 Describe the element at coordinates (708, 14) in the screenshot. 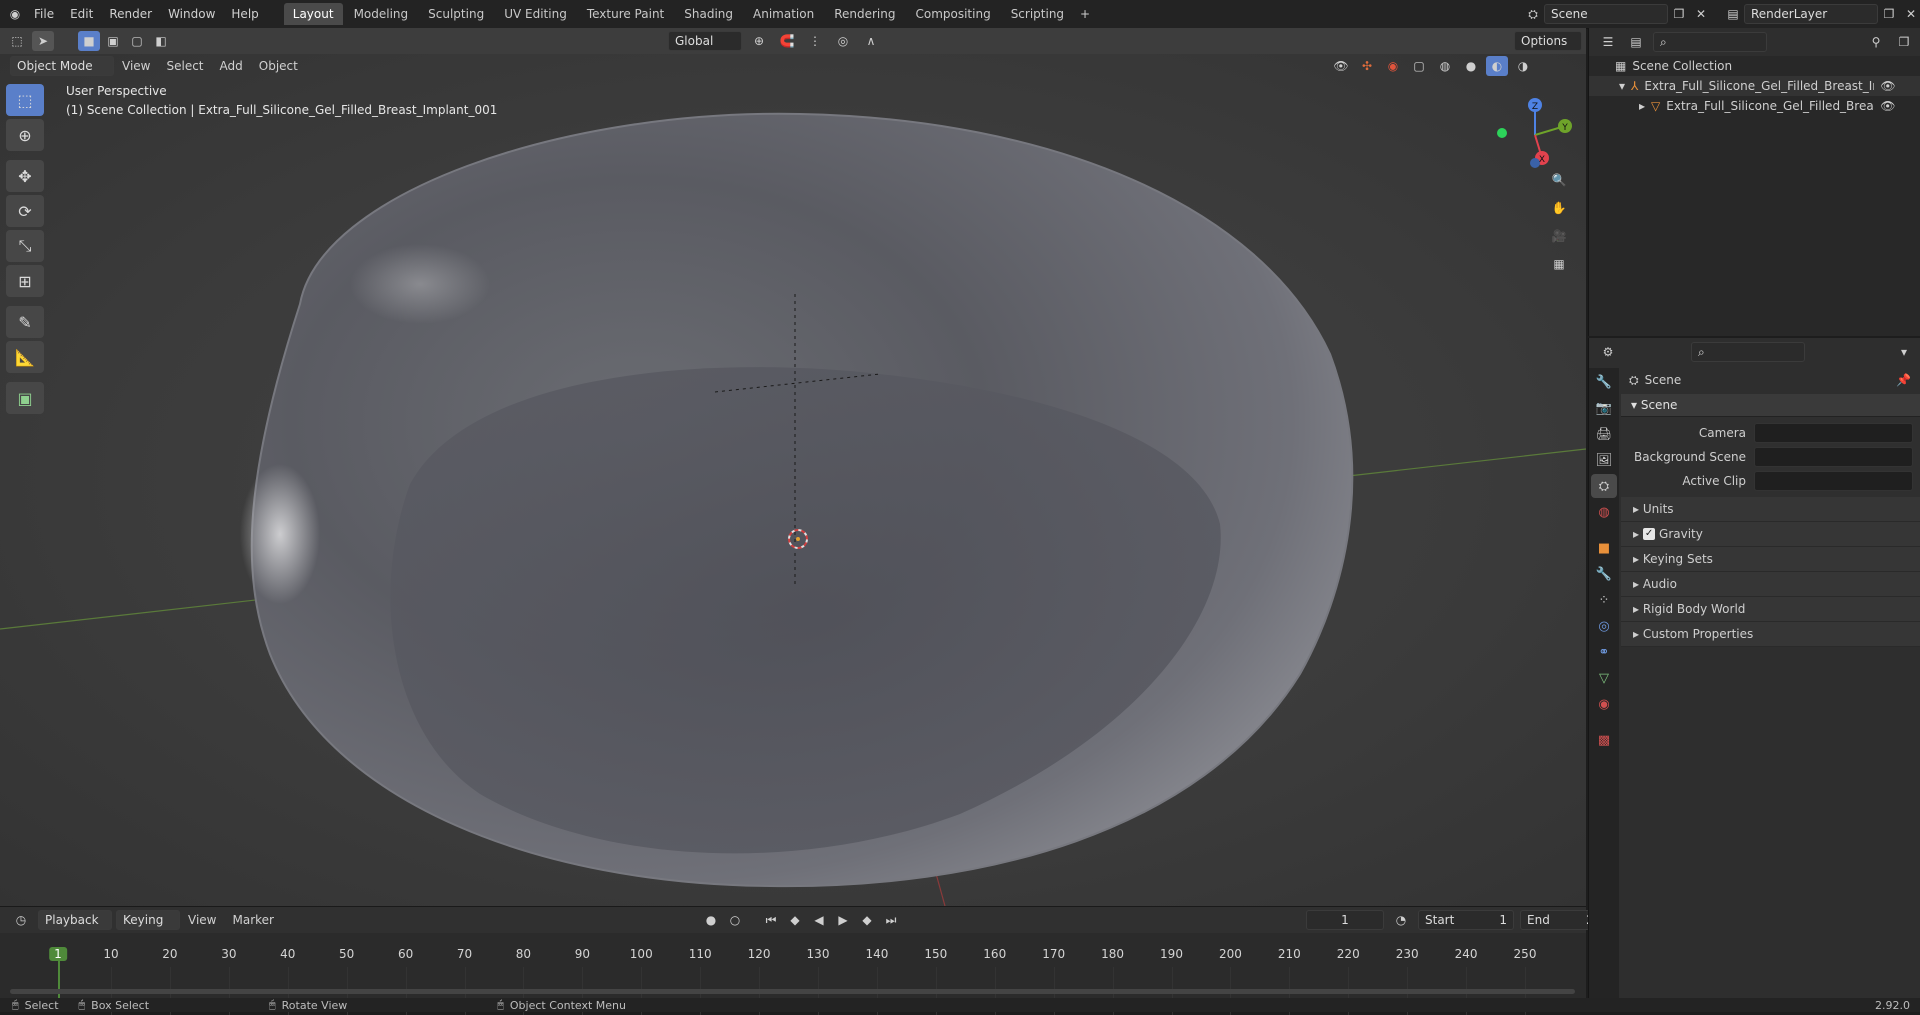

I see `tab-shading: Shading` at that location.